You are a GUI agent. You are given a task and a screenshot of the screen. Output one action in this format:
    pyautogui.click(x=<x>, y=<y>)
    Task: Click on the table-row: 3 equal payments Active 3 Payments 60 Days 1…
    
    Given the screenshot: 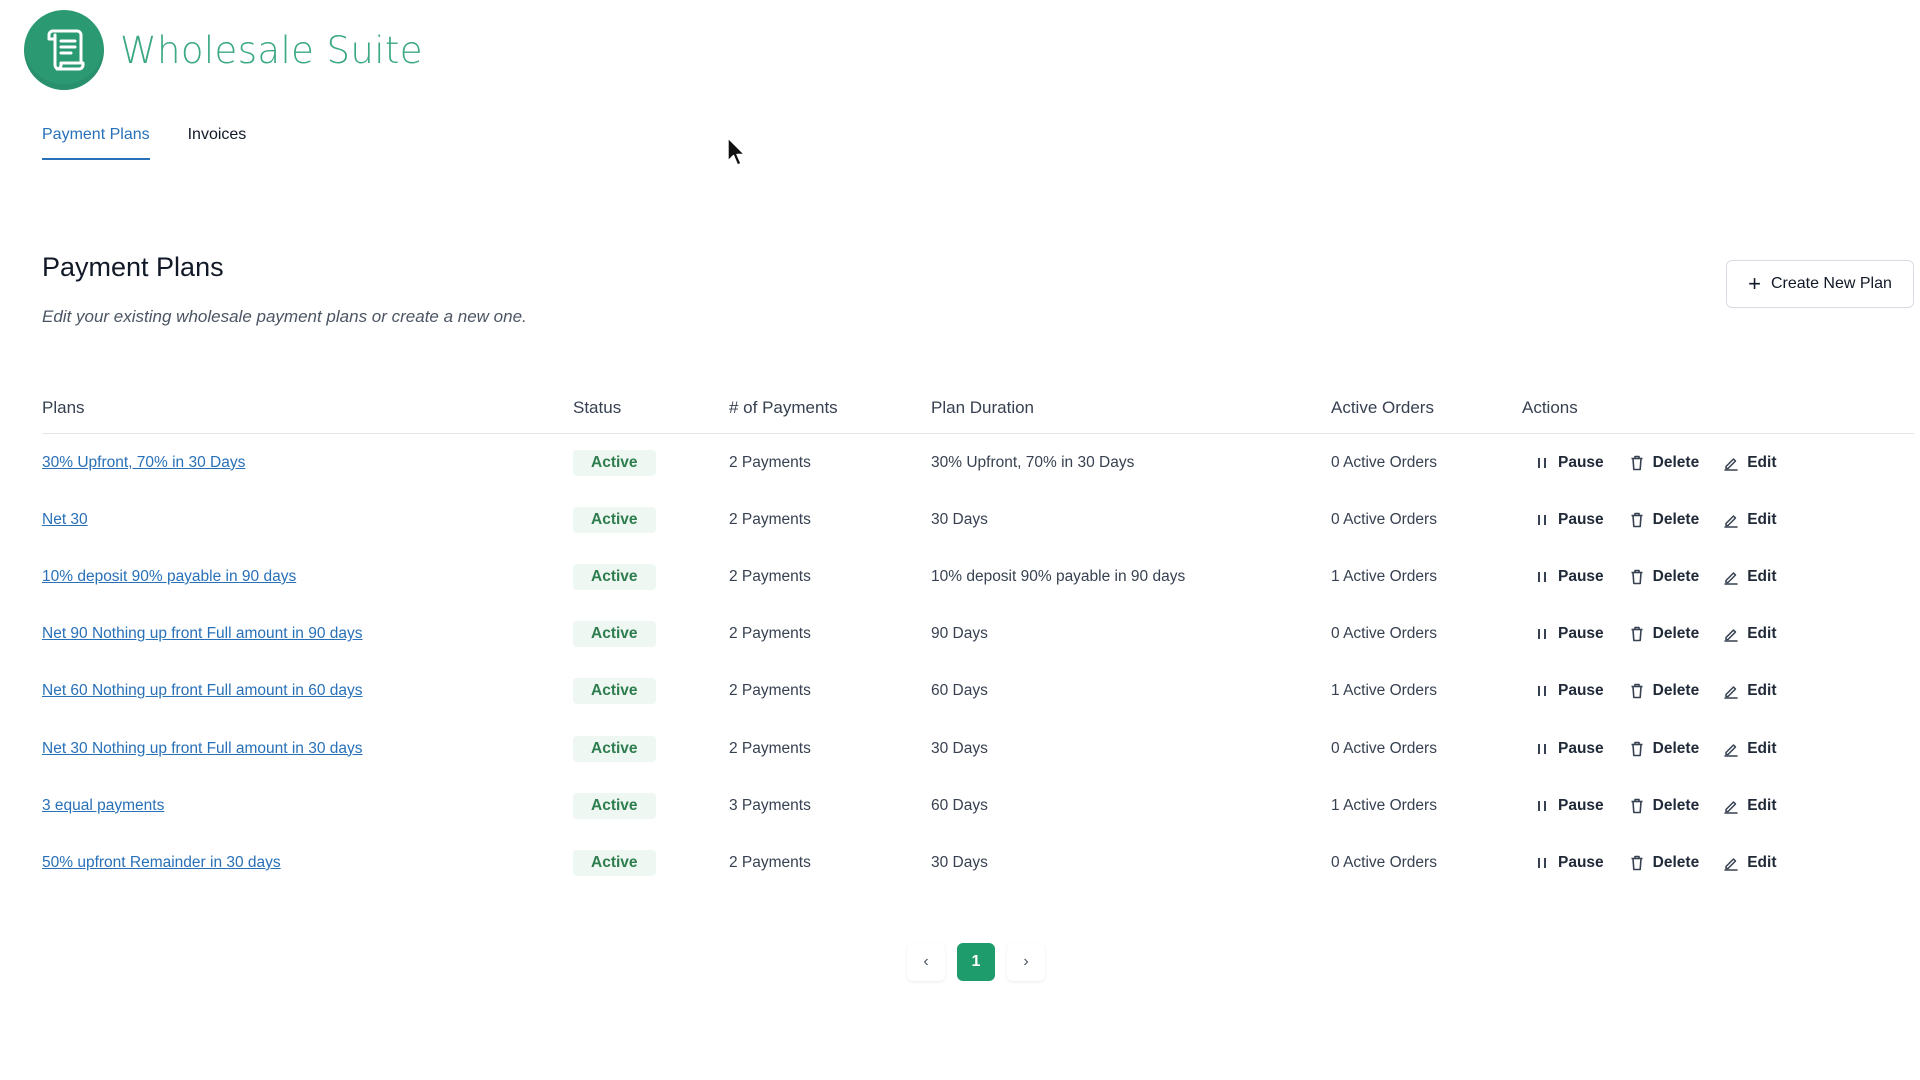 What is the action you would take?
    pyautogui.click(x=978, y=805)
    